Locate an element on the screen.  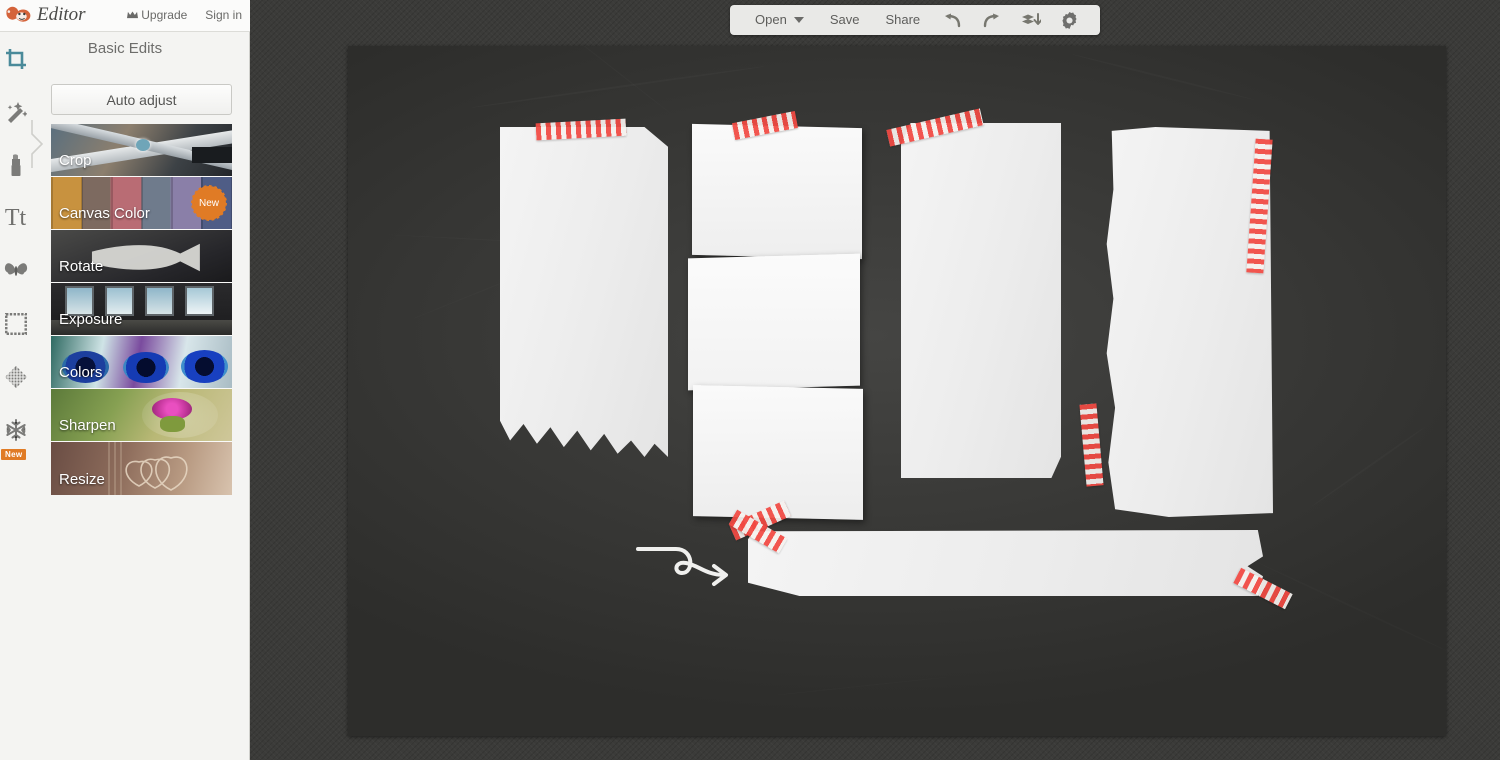
touchup-tool is located at coordinates (15, 164).